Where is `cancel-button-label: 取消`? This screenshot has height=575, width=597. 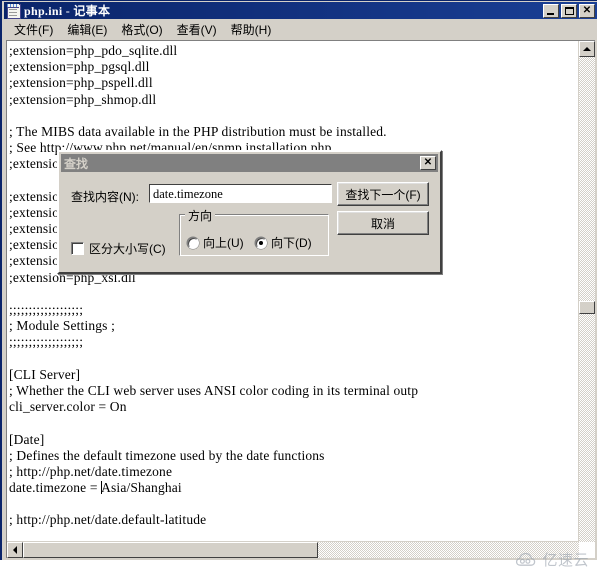 cancel-button-label: 取消 is located at coordinates (382, 223).